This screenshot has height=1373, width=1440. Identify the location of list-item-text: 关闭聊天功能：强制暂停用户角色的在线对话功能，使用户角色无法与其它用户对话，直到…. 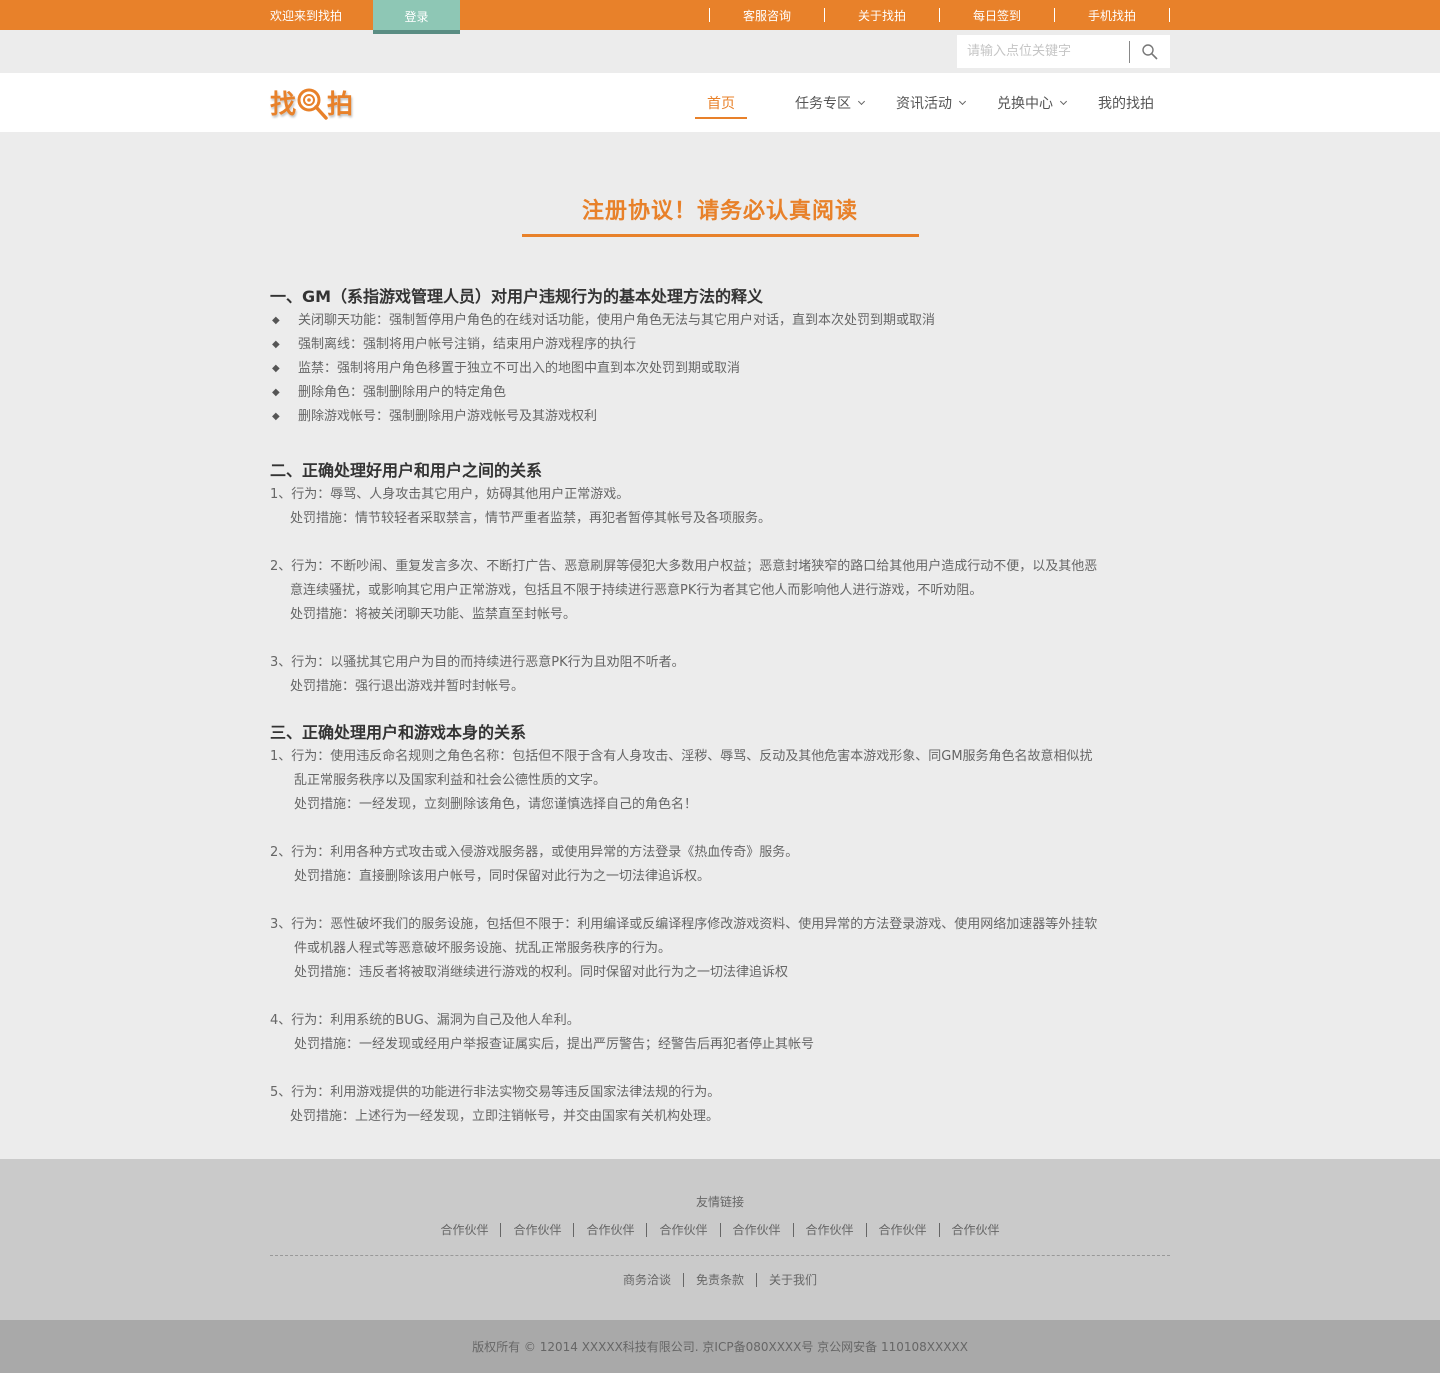
(617, 320).